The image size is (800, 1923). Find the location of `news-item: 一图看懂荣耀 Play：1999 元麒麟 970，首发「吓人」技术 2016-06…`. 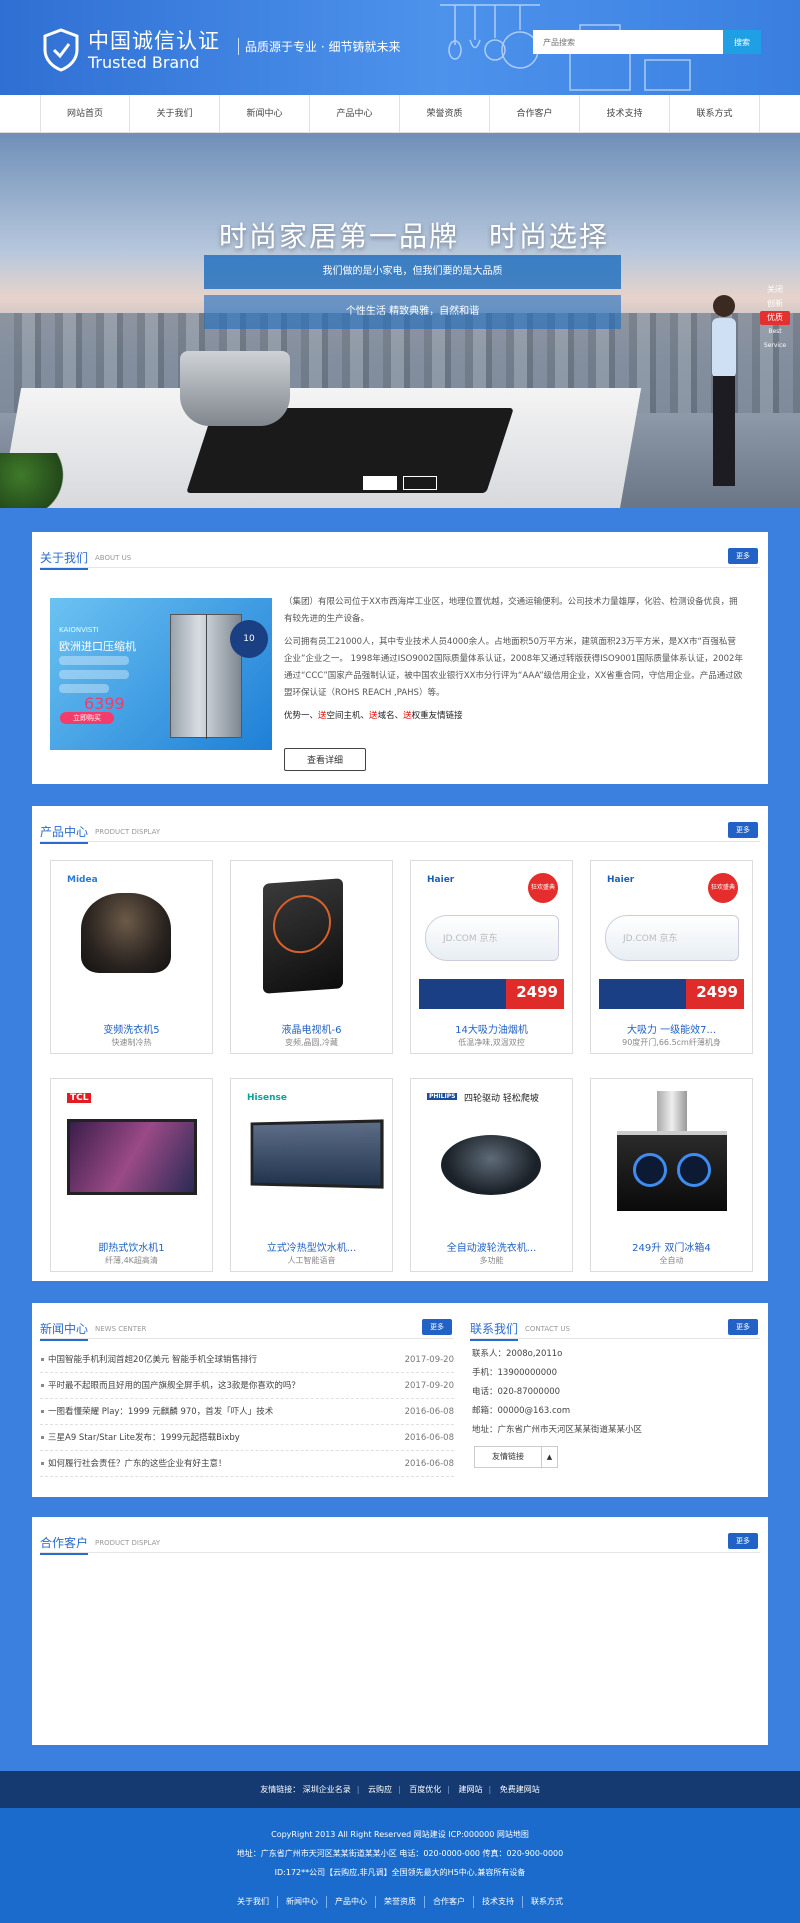

news-item: 一图看懂荣耀 Play：1999 元麒麟 970，首发「吓人」技术 2016-06… is located at coordinates (247, 1412).